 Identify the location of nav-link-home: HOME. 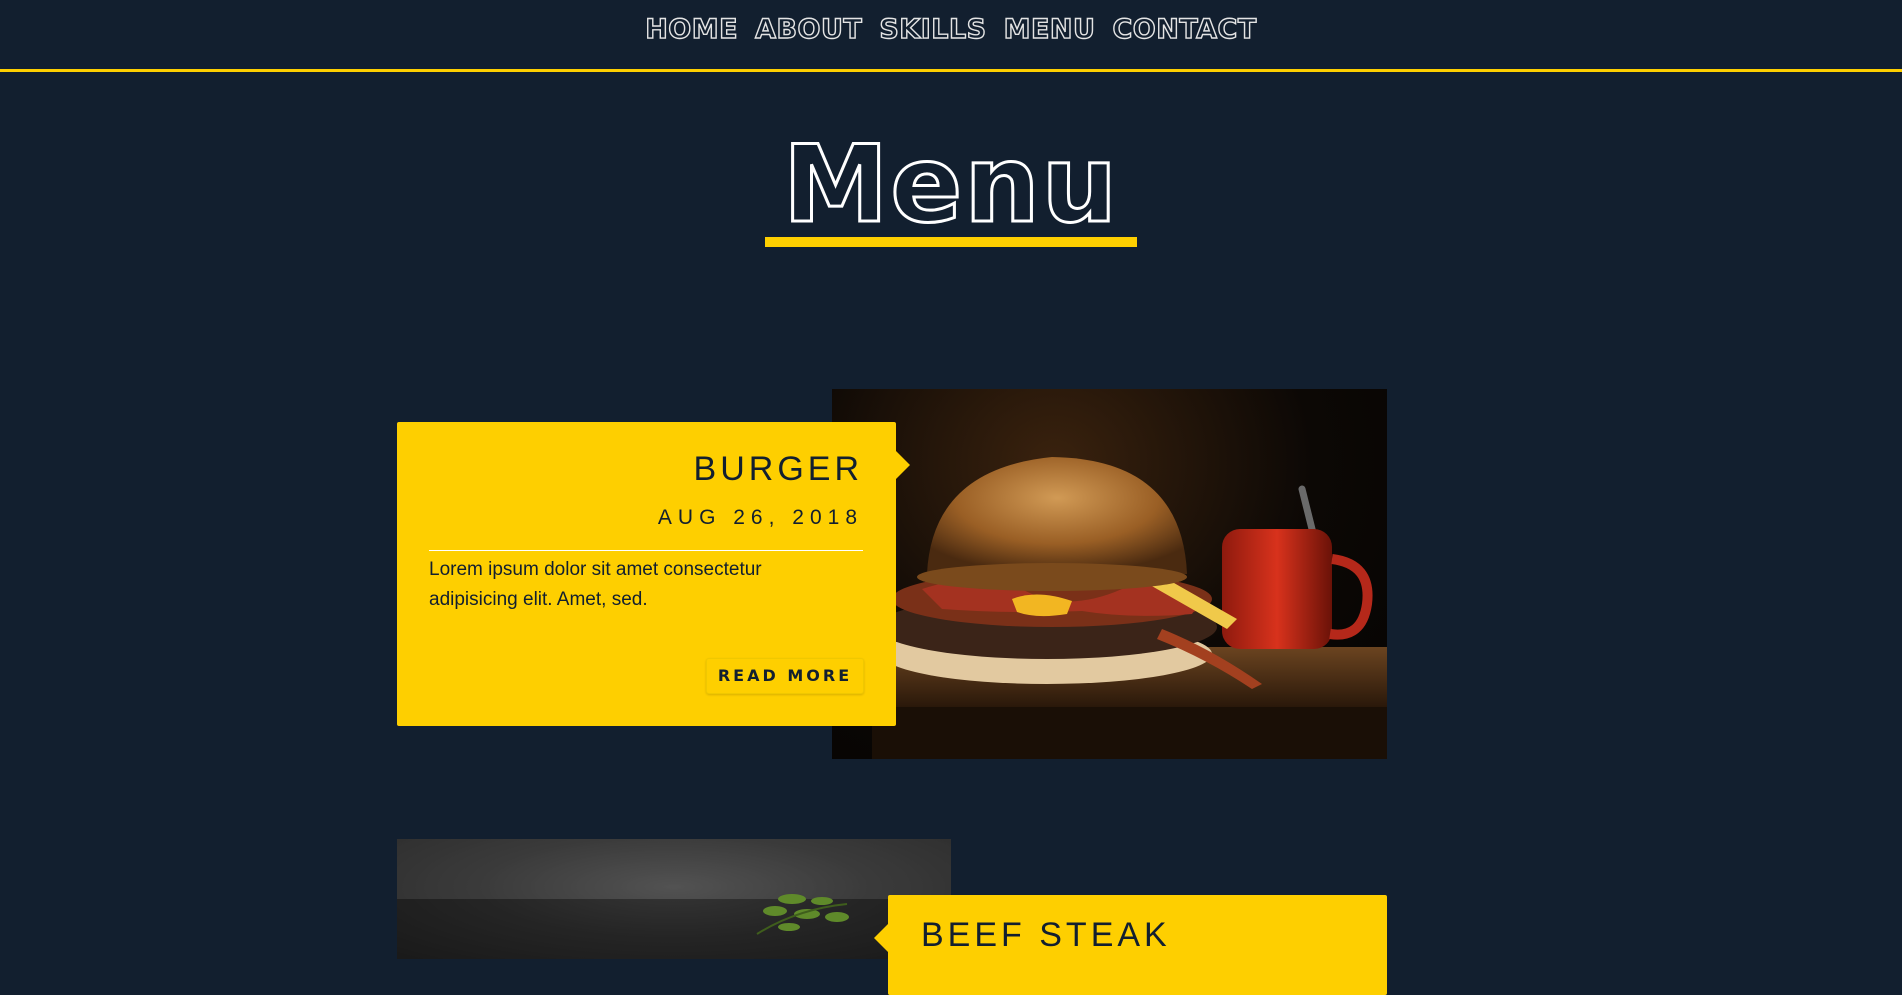
(691, 29).